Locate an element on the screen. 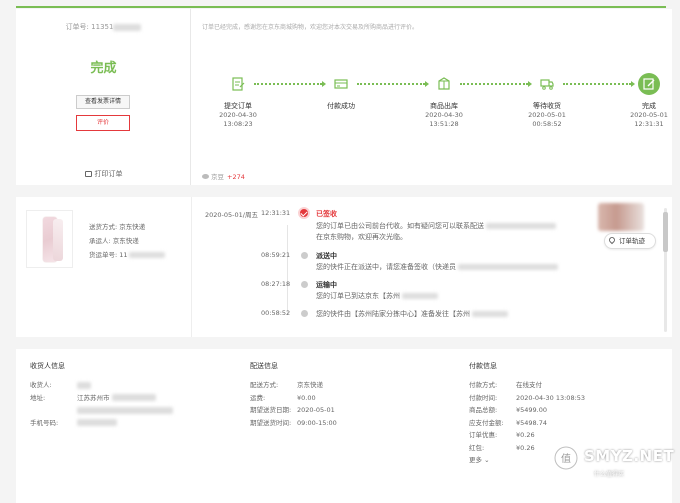 This screenshot has height=503, width=680. payment-row: 应支付金额: ¥5498.74 is located at coordinates (527, 423).